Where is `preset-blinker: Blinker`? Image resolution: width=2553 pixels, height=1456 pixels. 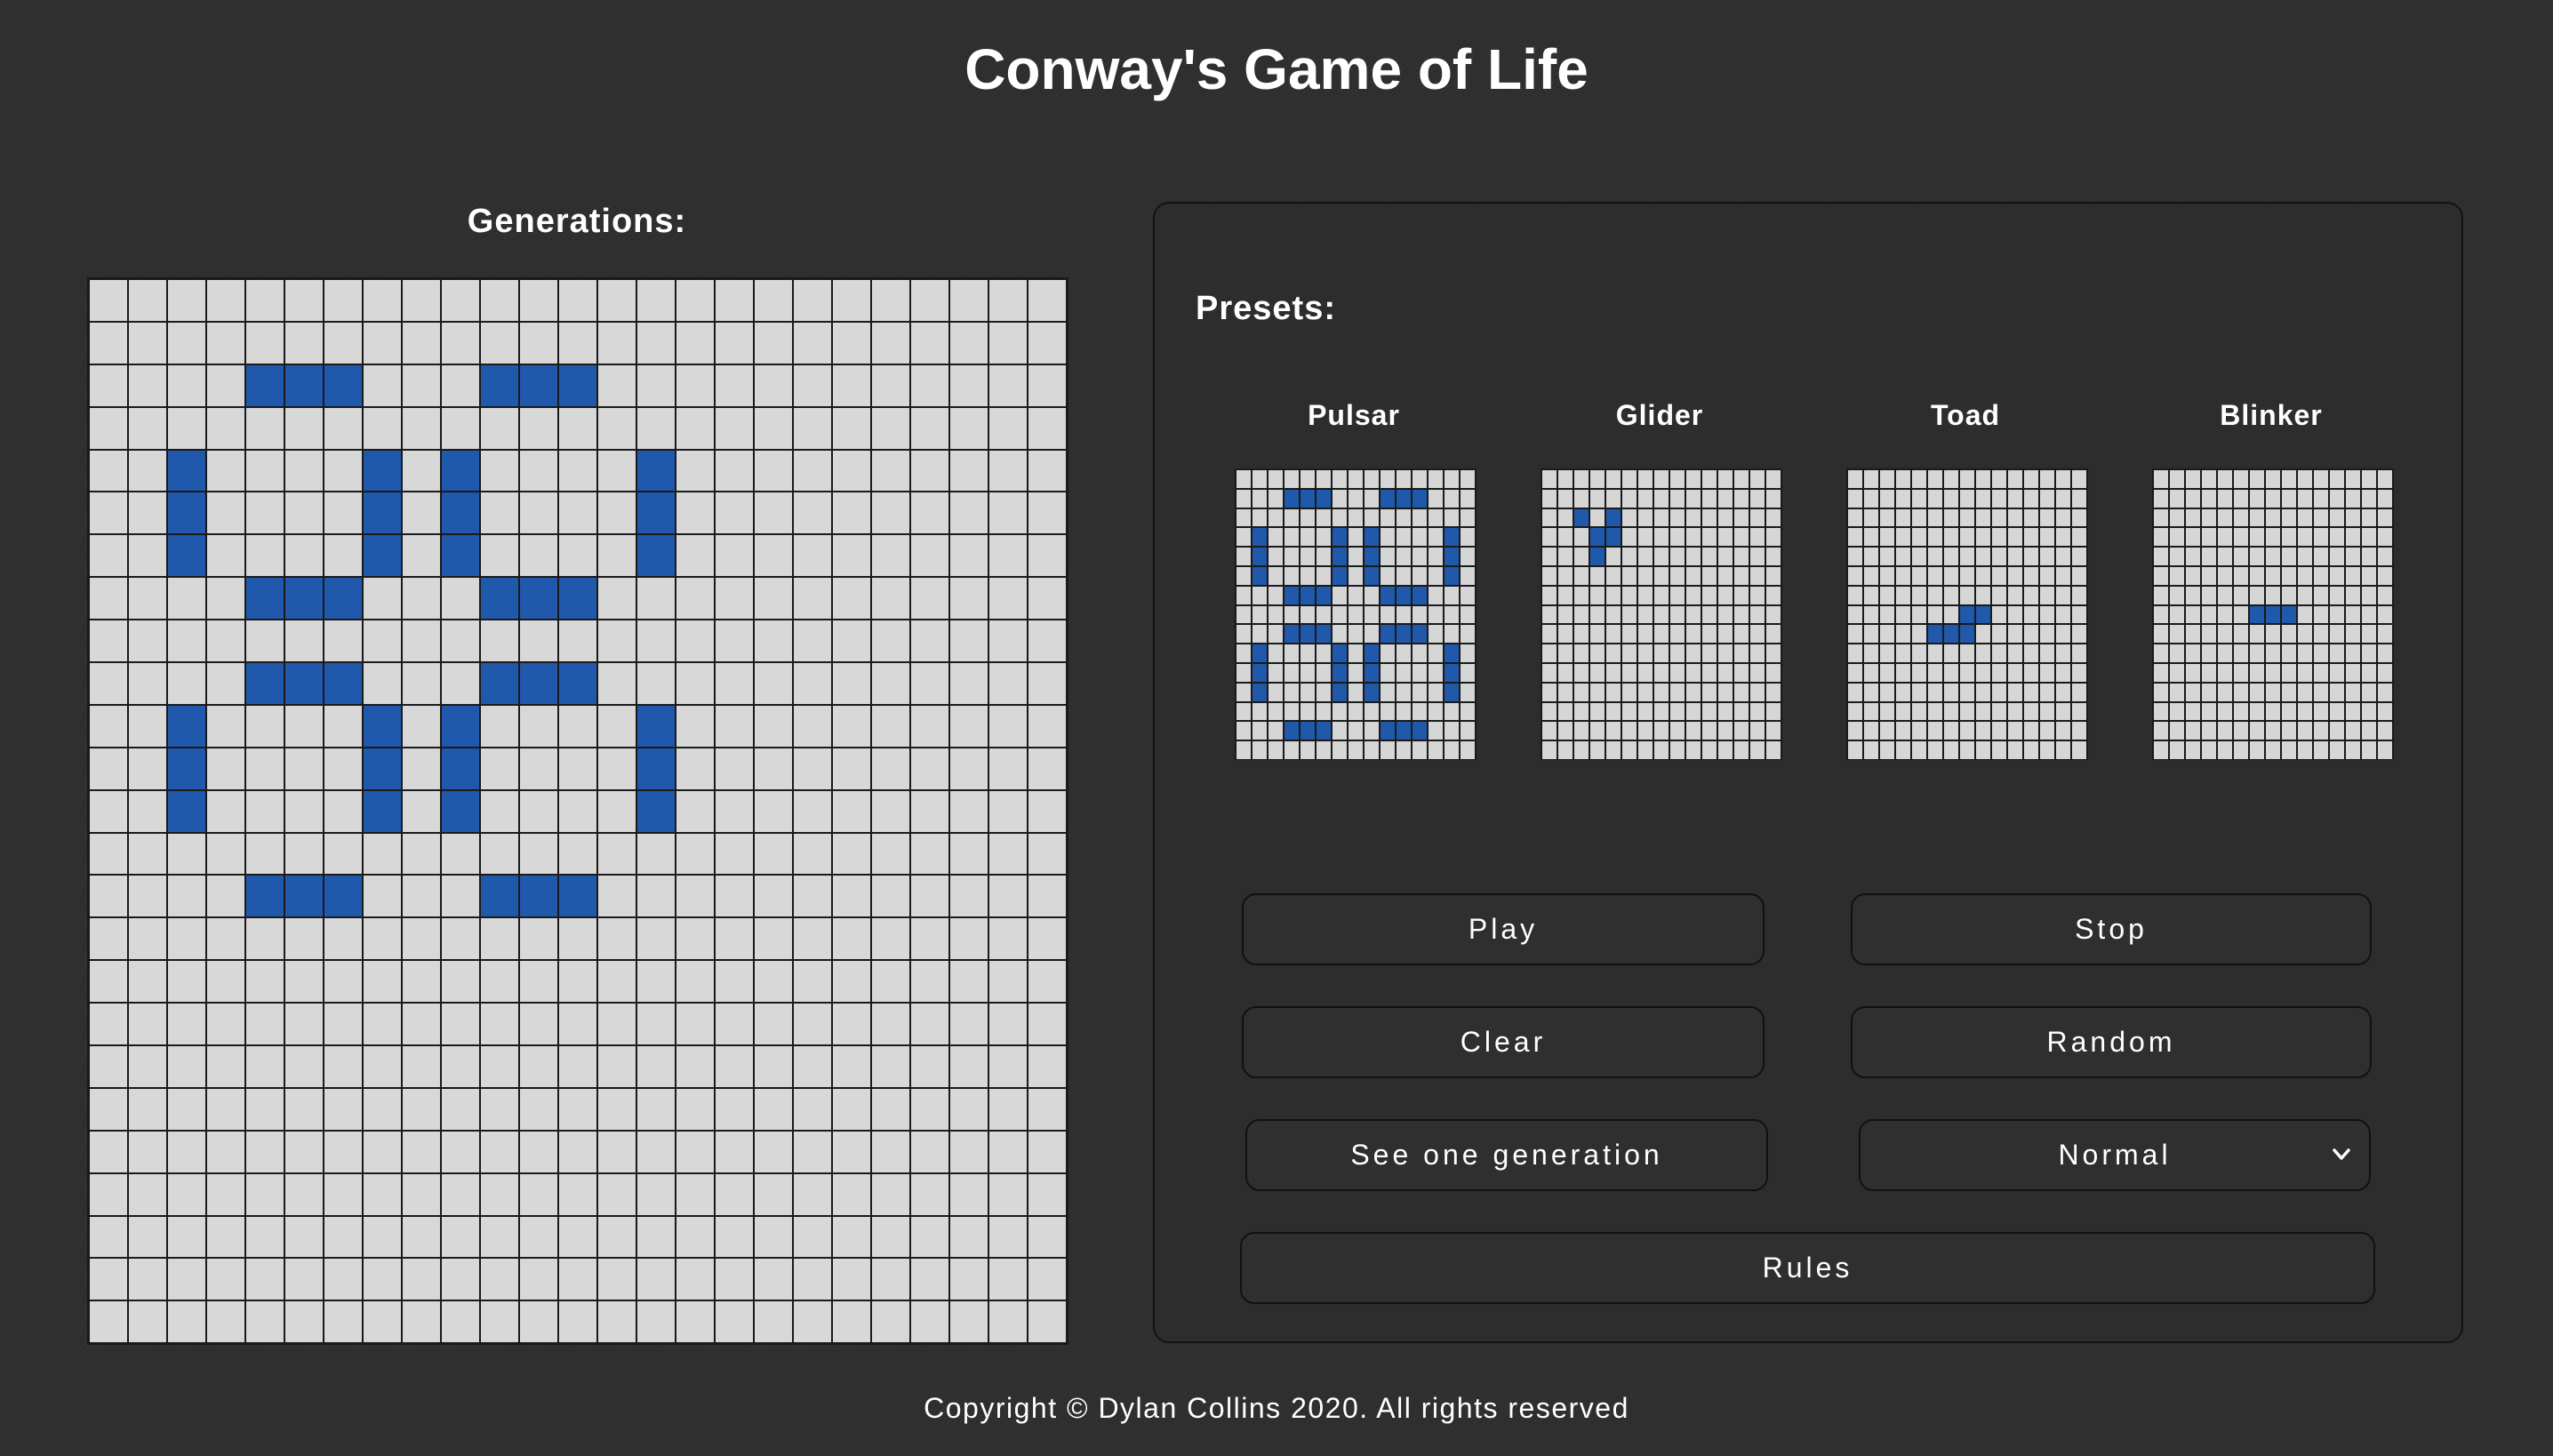 preset-blinker: Blinker is located at coordinates (2271, 578).